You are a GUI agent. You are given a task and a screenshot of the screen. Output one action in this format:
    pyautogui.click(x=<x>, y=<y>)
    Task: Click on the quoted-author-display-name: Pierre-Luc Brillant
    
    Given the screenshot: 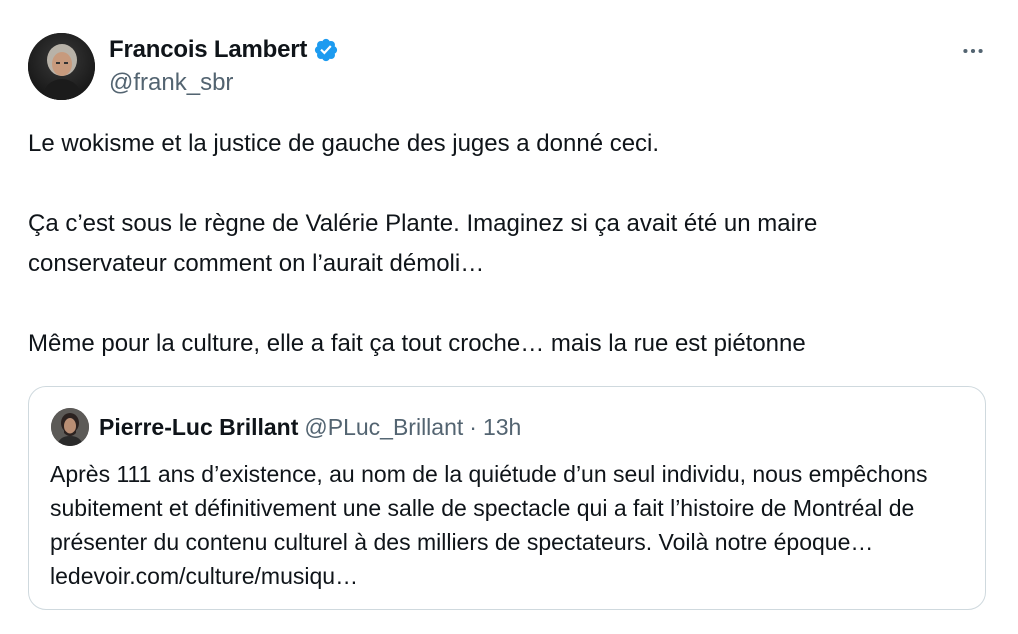 What is the action you would take?
    pyautogui.click(x=198, y=427)
    